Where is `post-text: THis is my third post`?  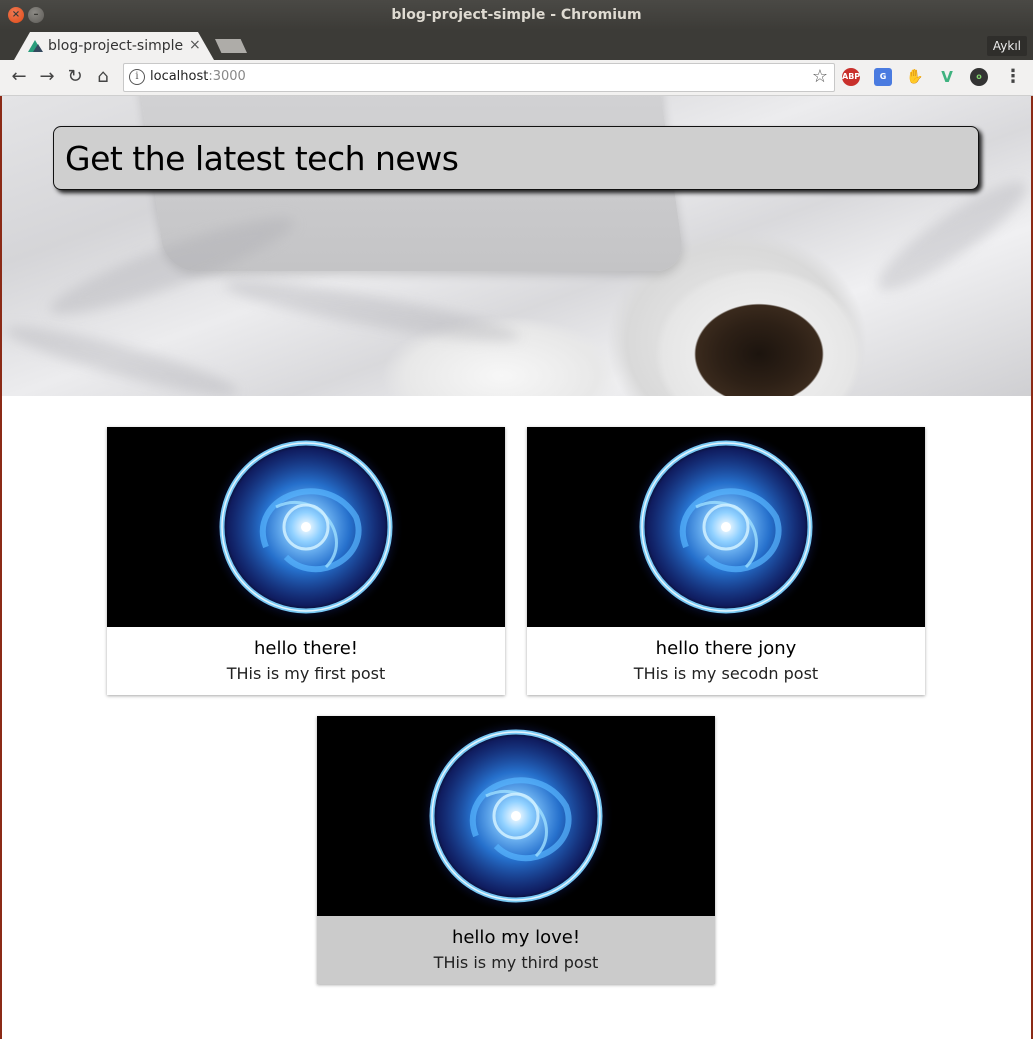 post-text: THis is my third post is located at coordinates (516, 962).